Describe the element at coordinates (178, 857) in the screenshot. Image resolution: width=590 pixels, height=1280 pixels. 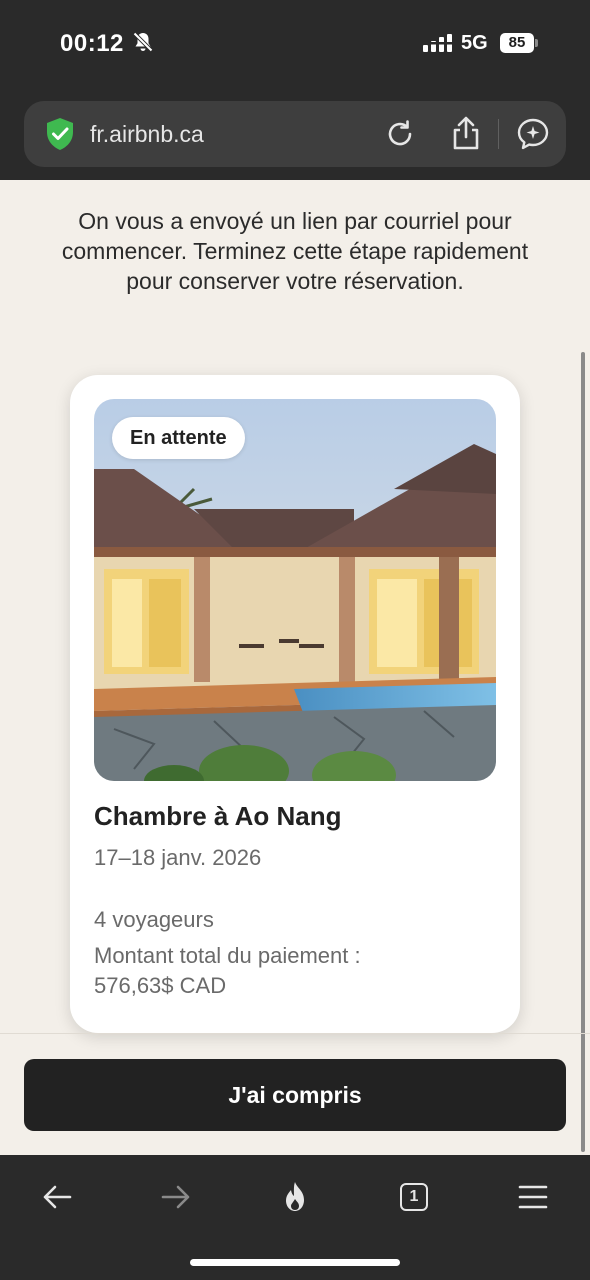
I see `listing-dates: 17–18 janv. 2026` at that location.